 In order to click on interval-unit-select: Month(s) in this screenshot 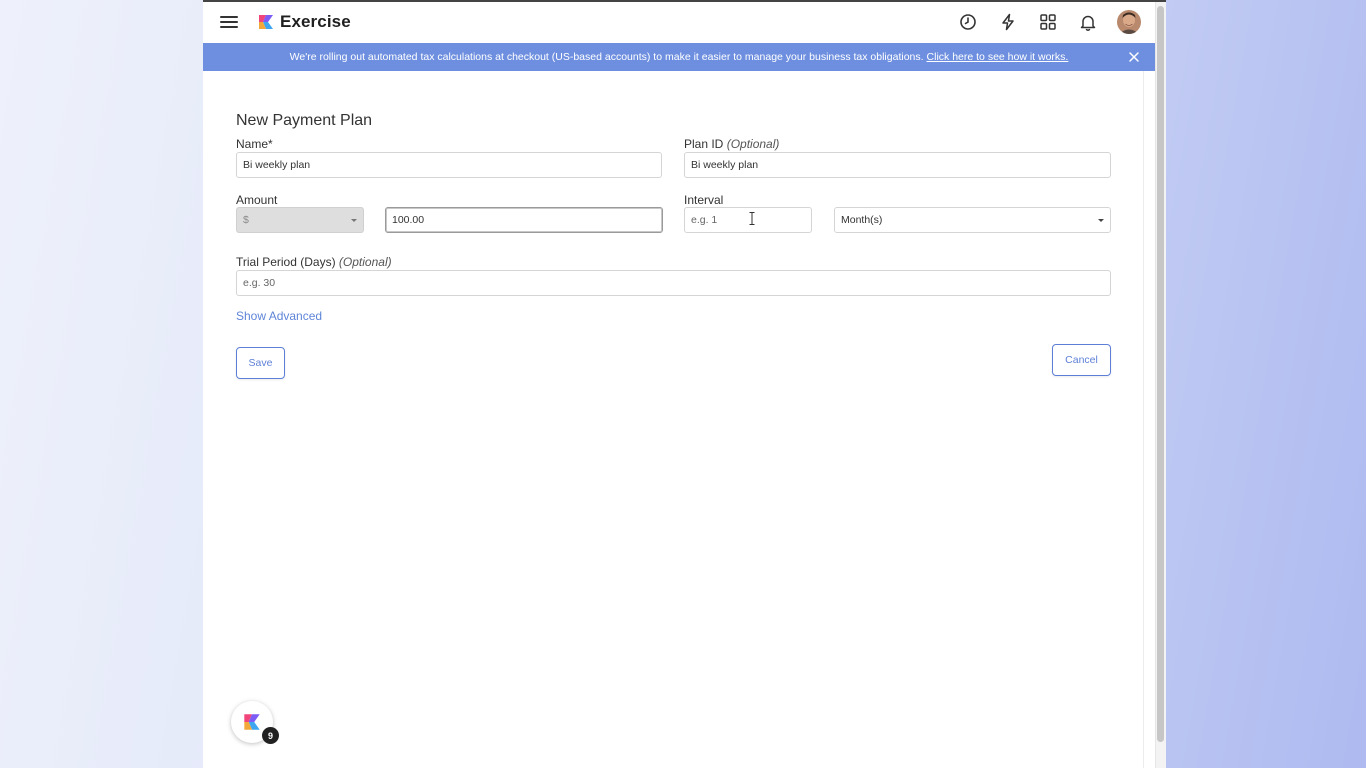, I will do `click(972, 220)`.